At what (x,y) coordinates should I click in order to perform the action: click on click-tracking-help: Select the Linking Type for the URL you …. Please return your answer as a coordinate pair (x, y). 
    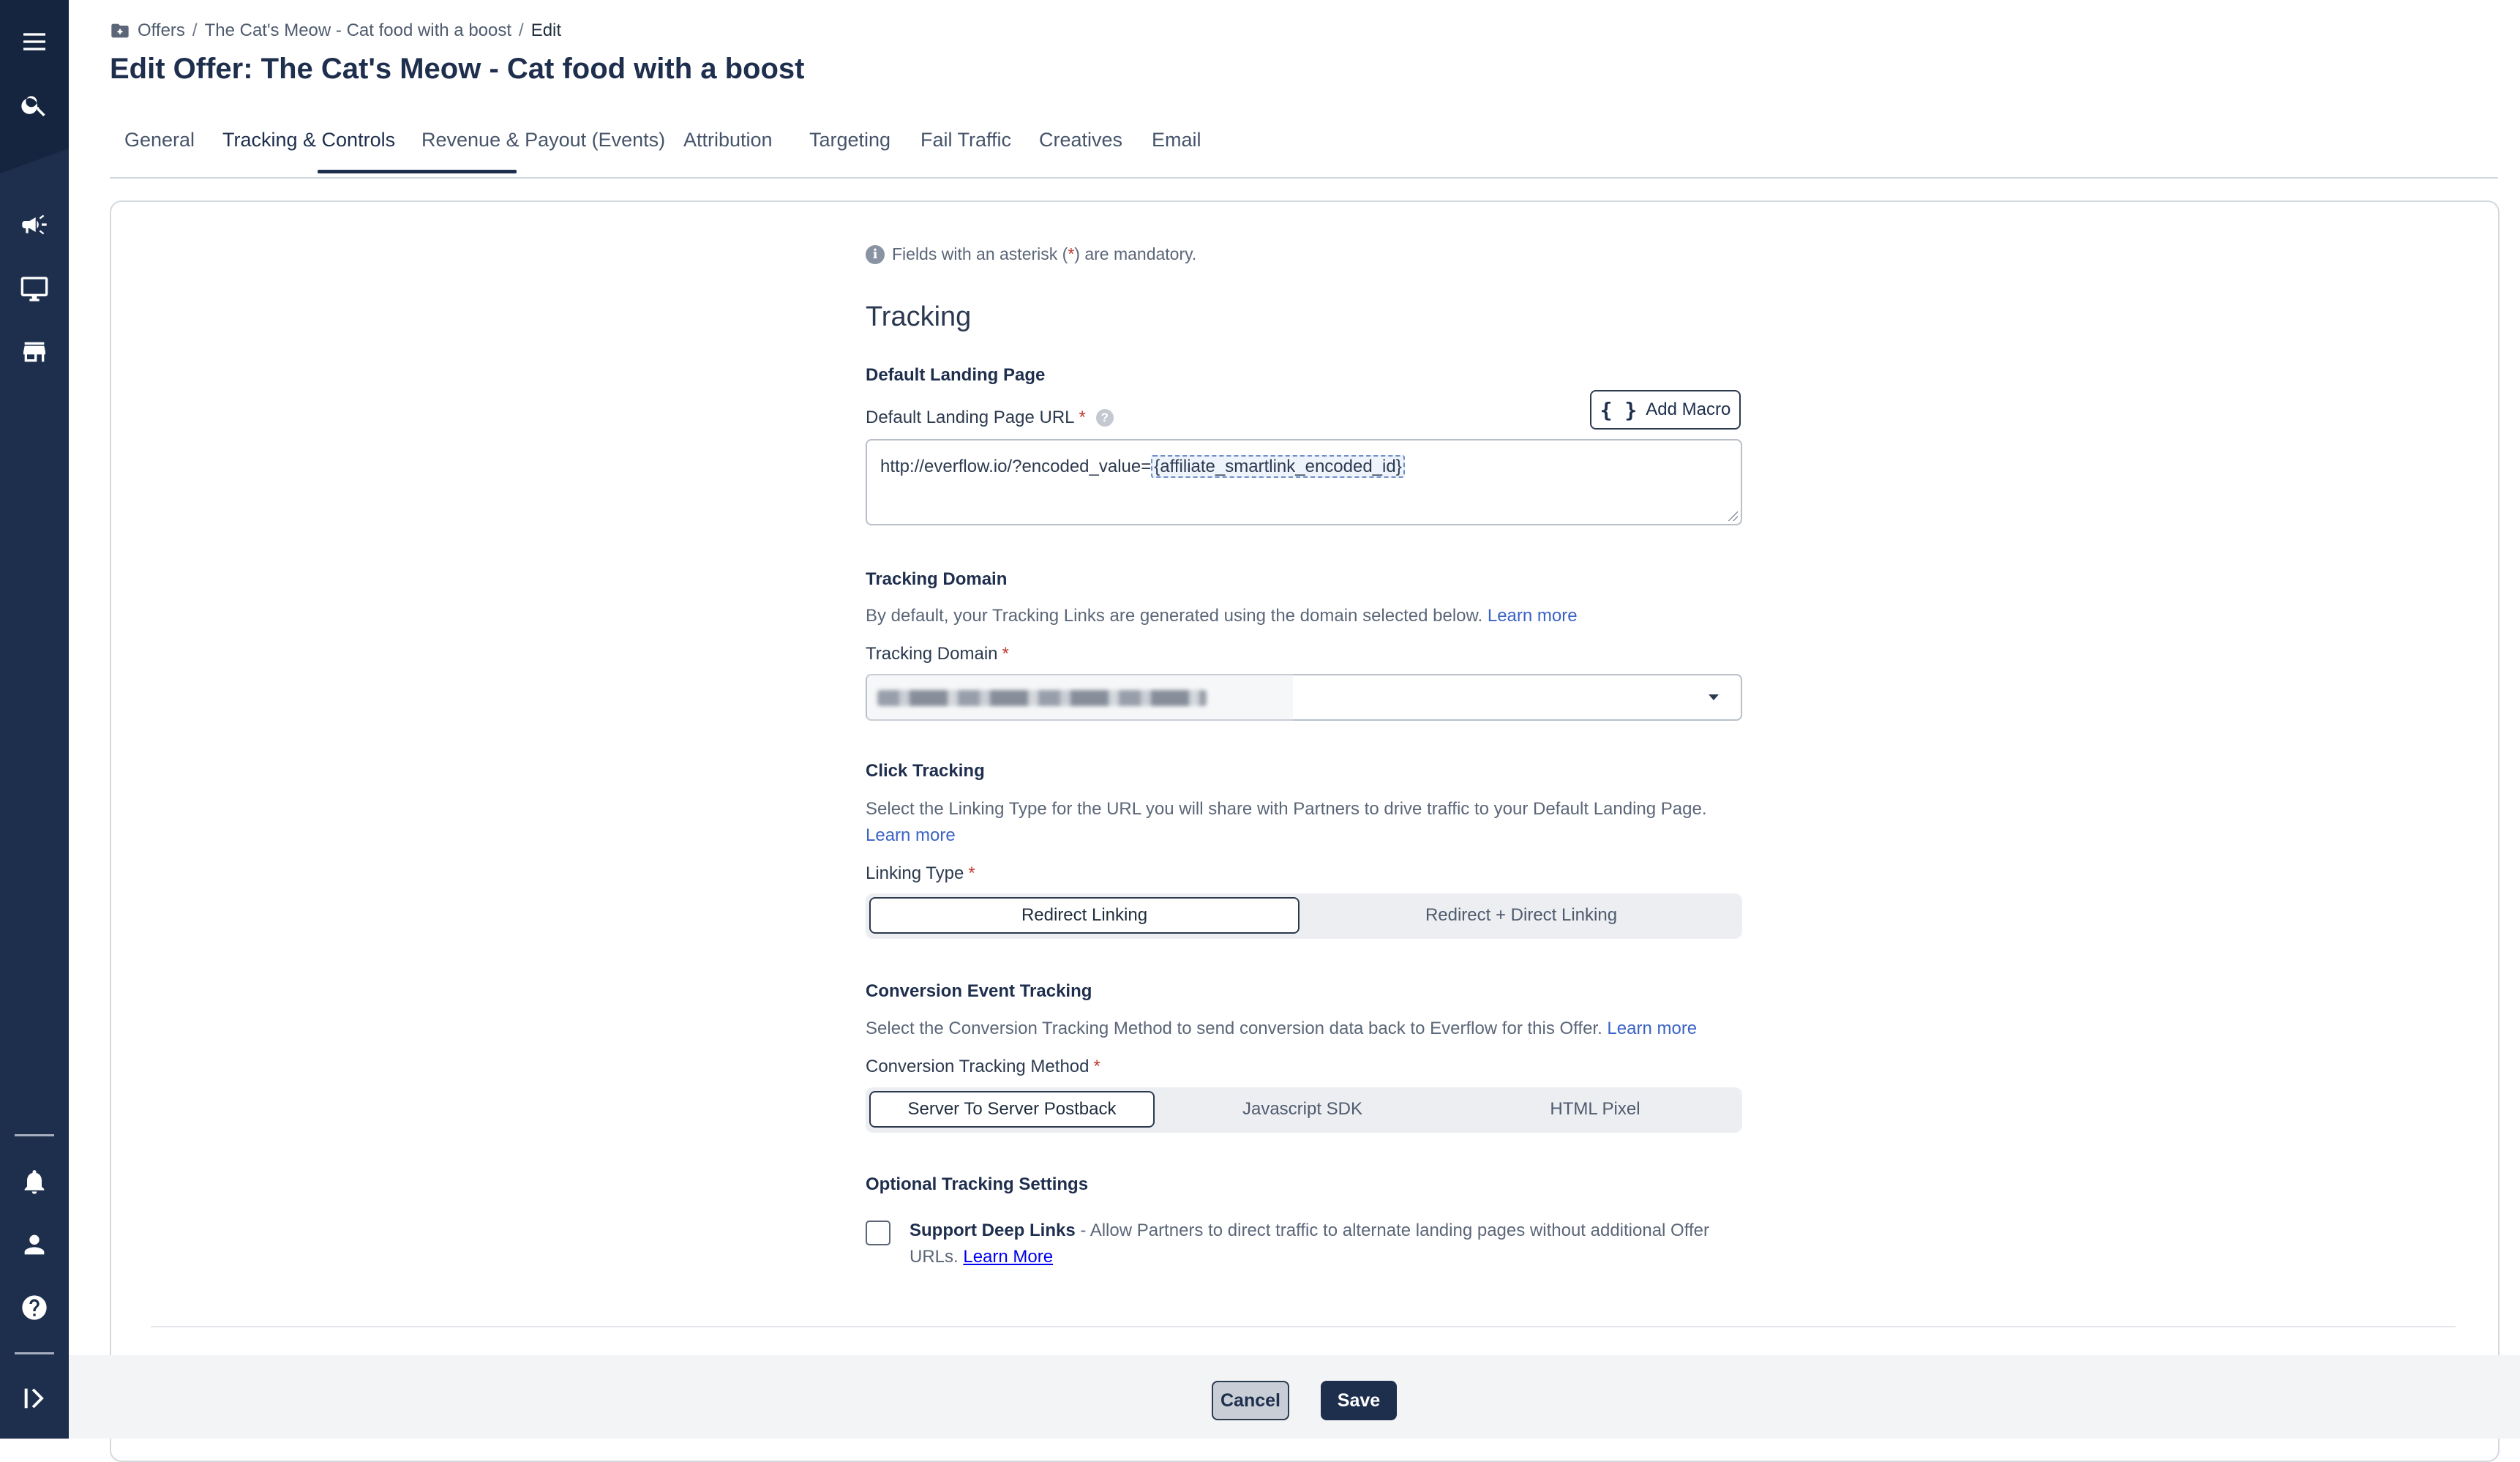
    Looking at the image, I should click on (1286, 822).